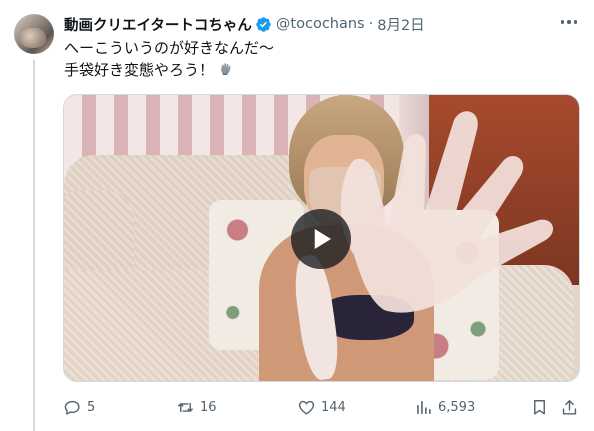  I want to click on user-handle: @tocochans, so click(320, 24).